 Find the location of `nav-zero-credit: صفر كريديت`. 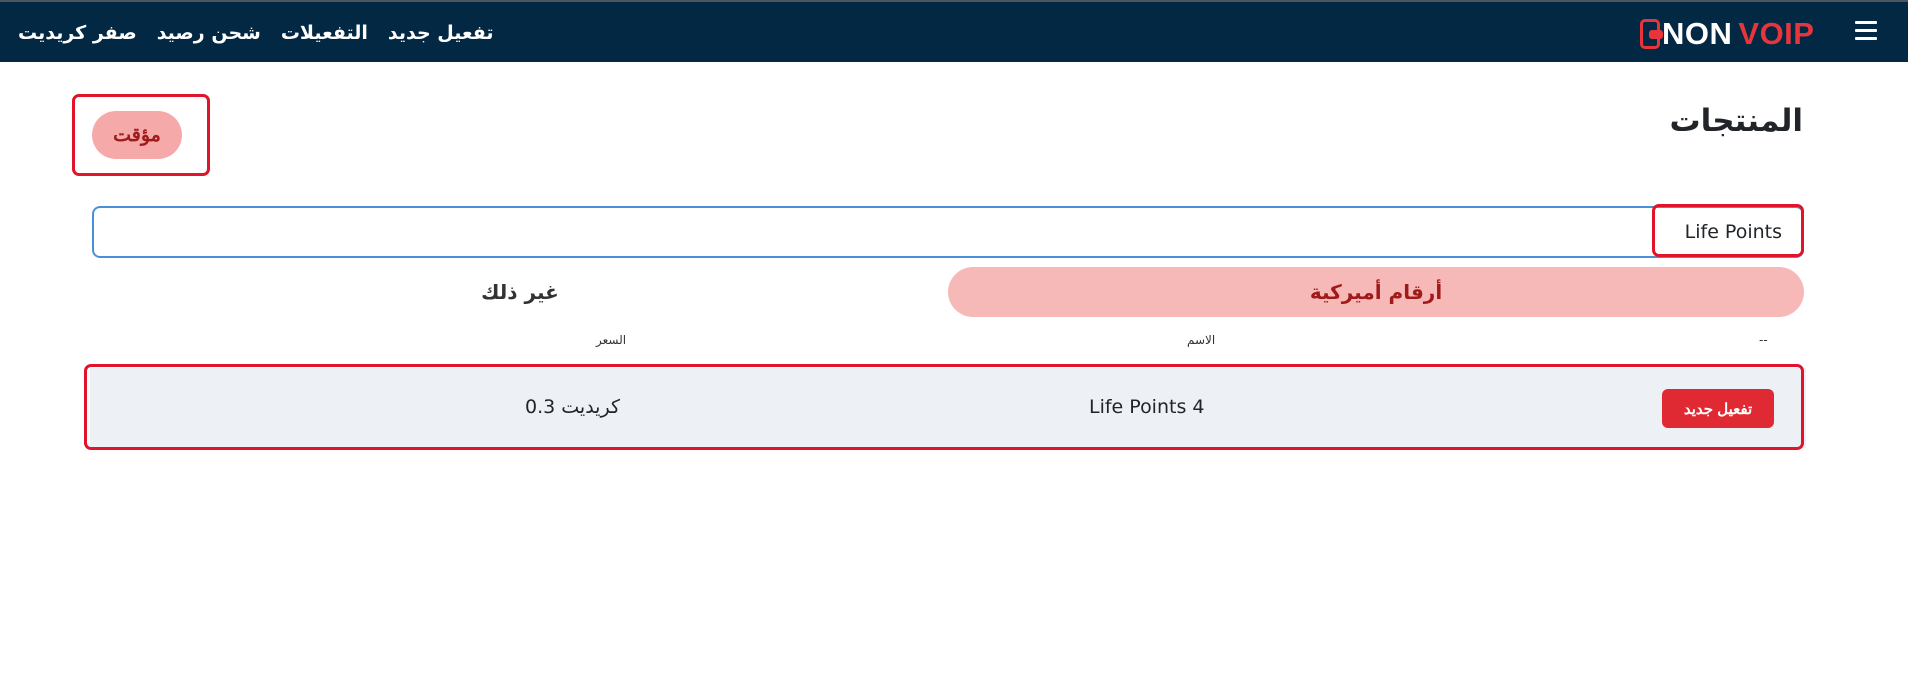

nav-zero-credit: صفر كريديت is located at coordinates (77, 33).